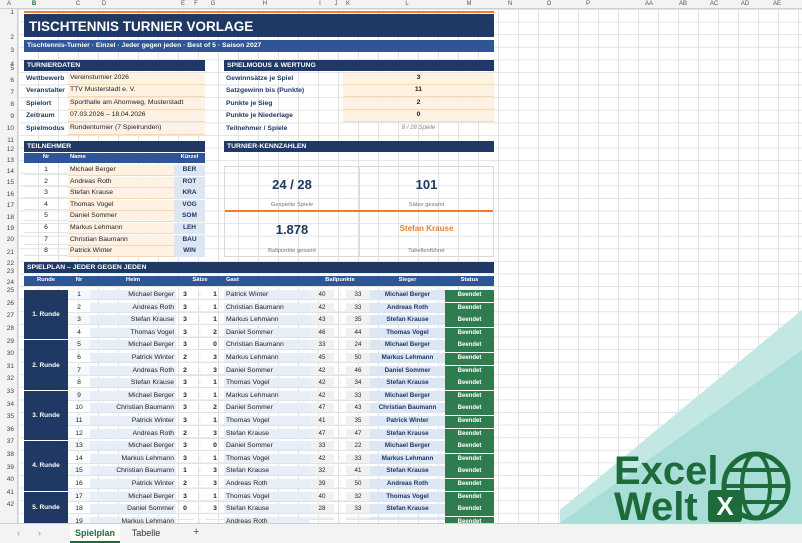  What do you see at coordinates (267, 307) in the screenshot?
I see `game-gast: Christian Baumann` at bounding box center [267, 307].